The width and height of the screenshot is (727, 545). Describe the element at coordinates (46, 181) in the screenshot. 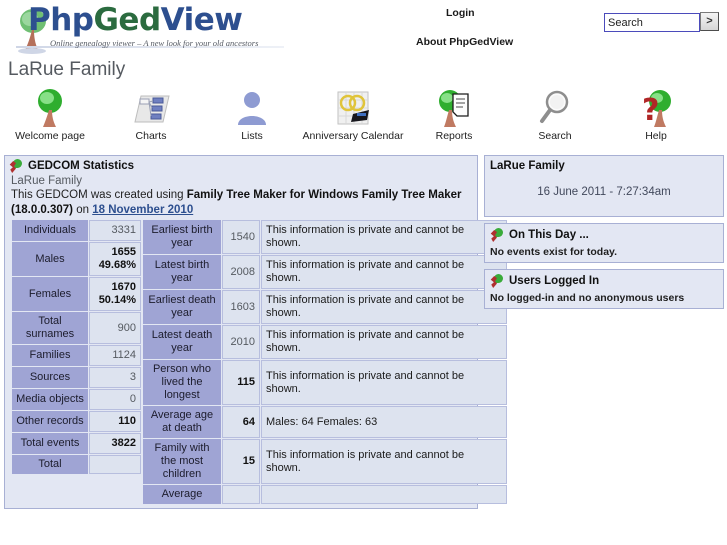

I see `gedcom-subtitle: LaRue Family` at that location.